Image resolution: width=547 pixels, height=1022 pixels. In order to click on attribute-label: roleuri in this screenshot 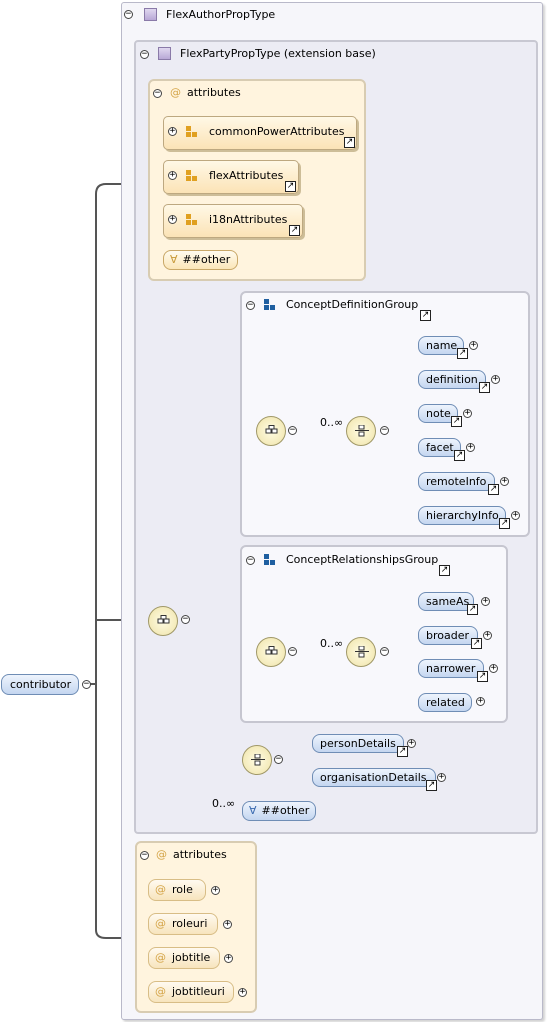, I will do `click(190, 923)`.